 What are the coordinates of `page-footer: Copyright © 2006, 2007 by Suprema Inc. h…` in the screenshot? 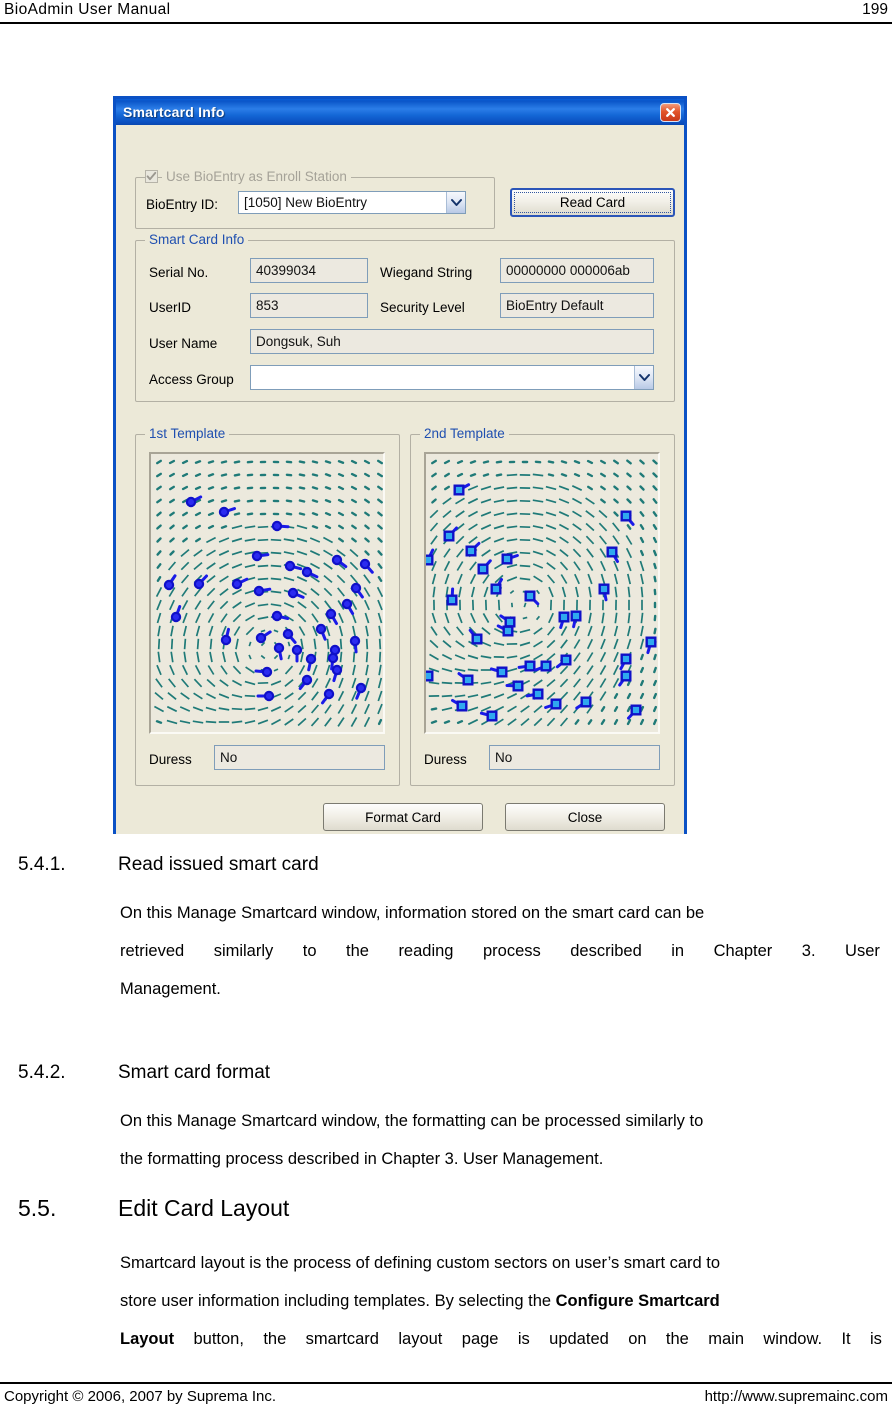 It's located at (446, 1401).